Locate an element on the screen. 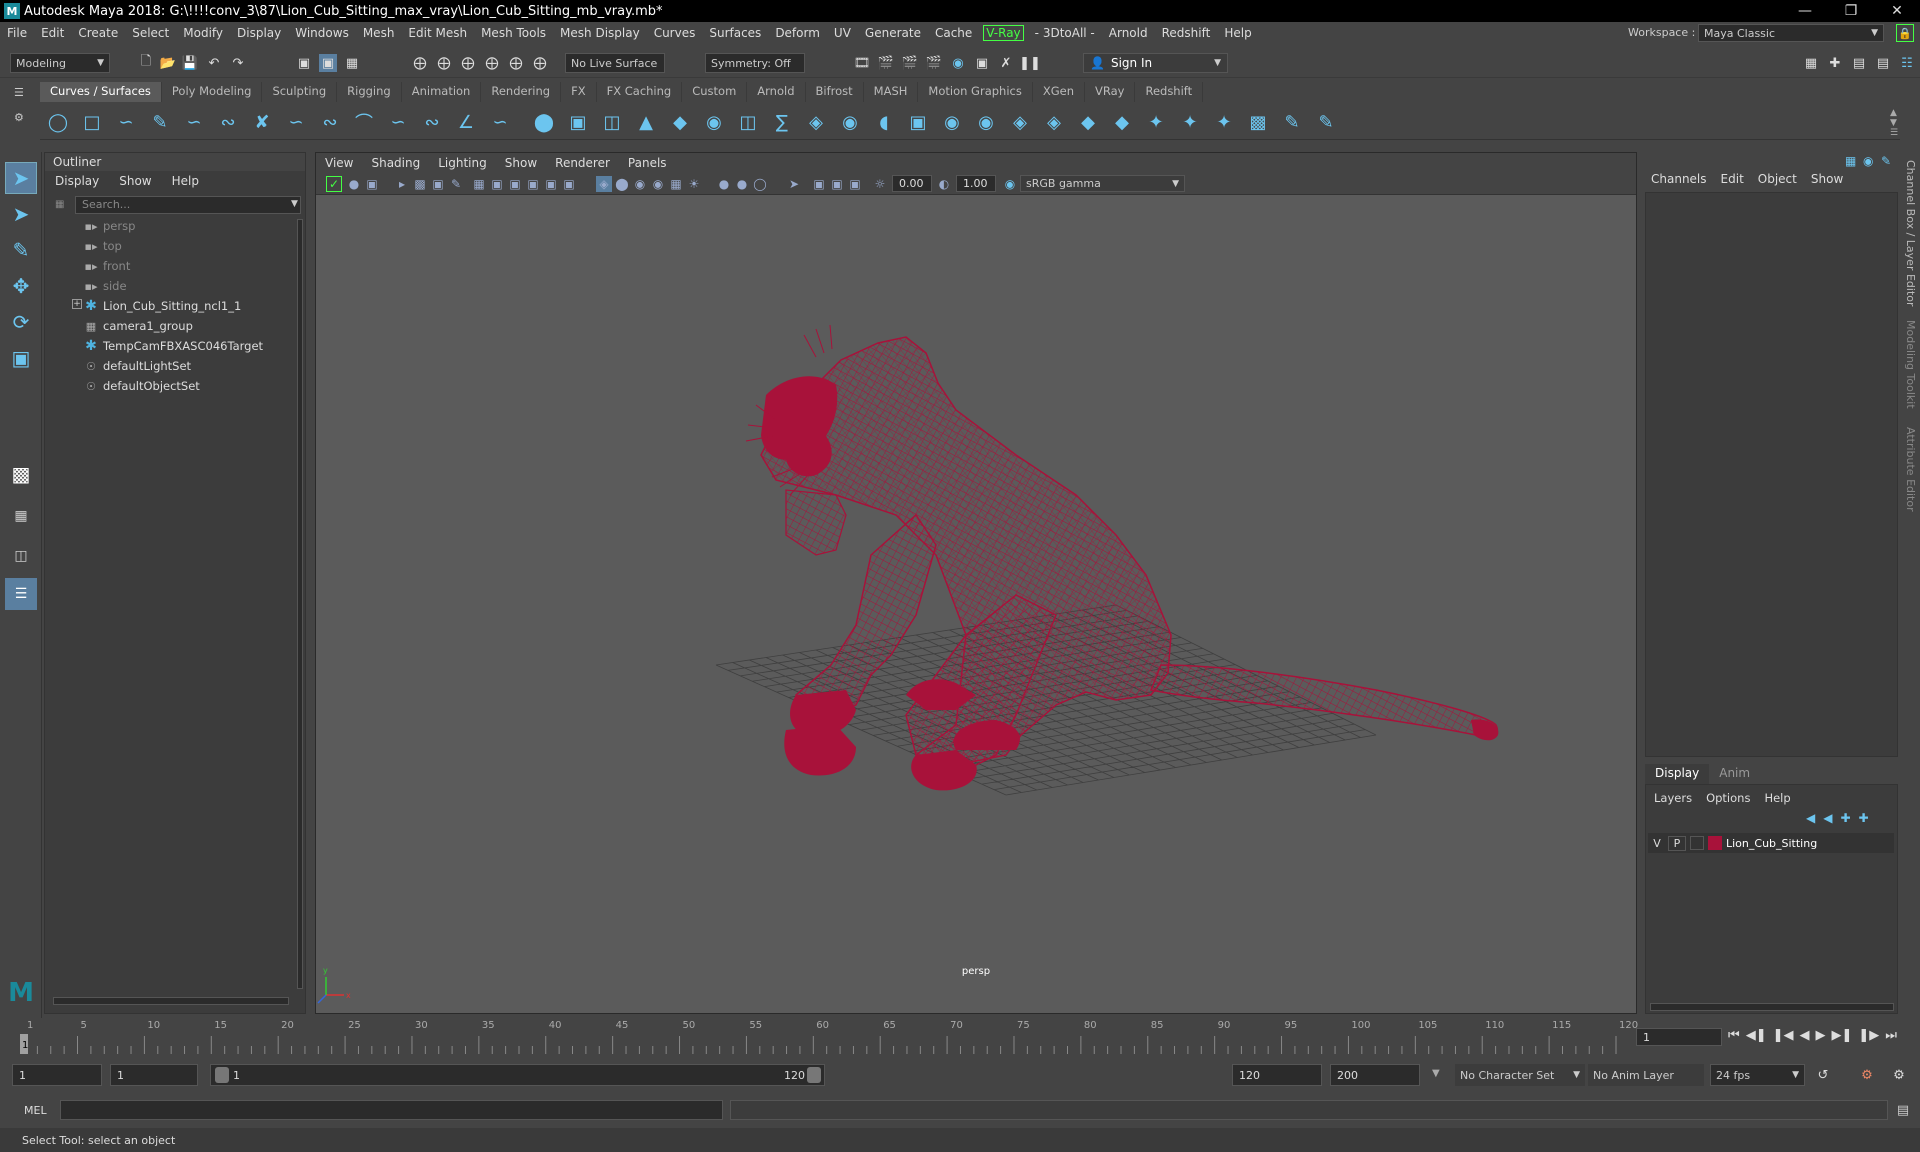 This screenshot has width=1920, height=1152. shelf-tab-xgen: XGen is located at coordinates (1058, 92).